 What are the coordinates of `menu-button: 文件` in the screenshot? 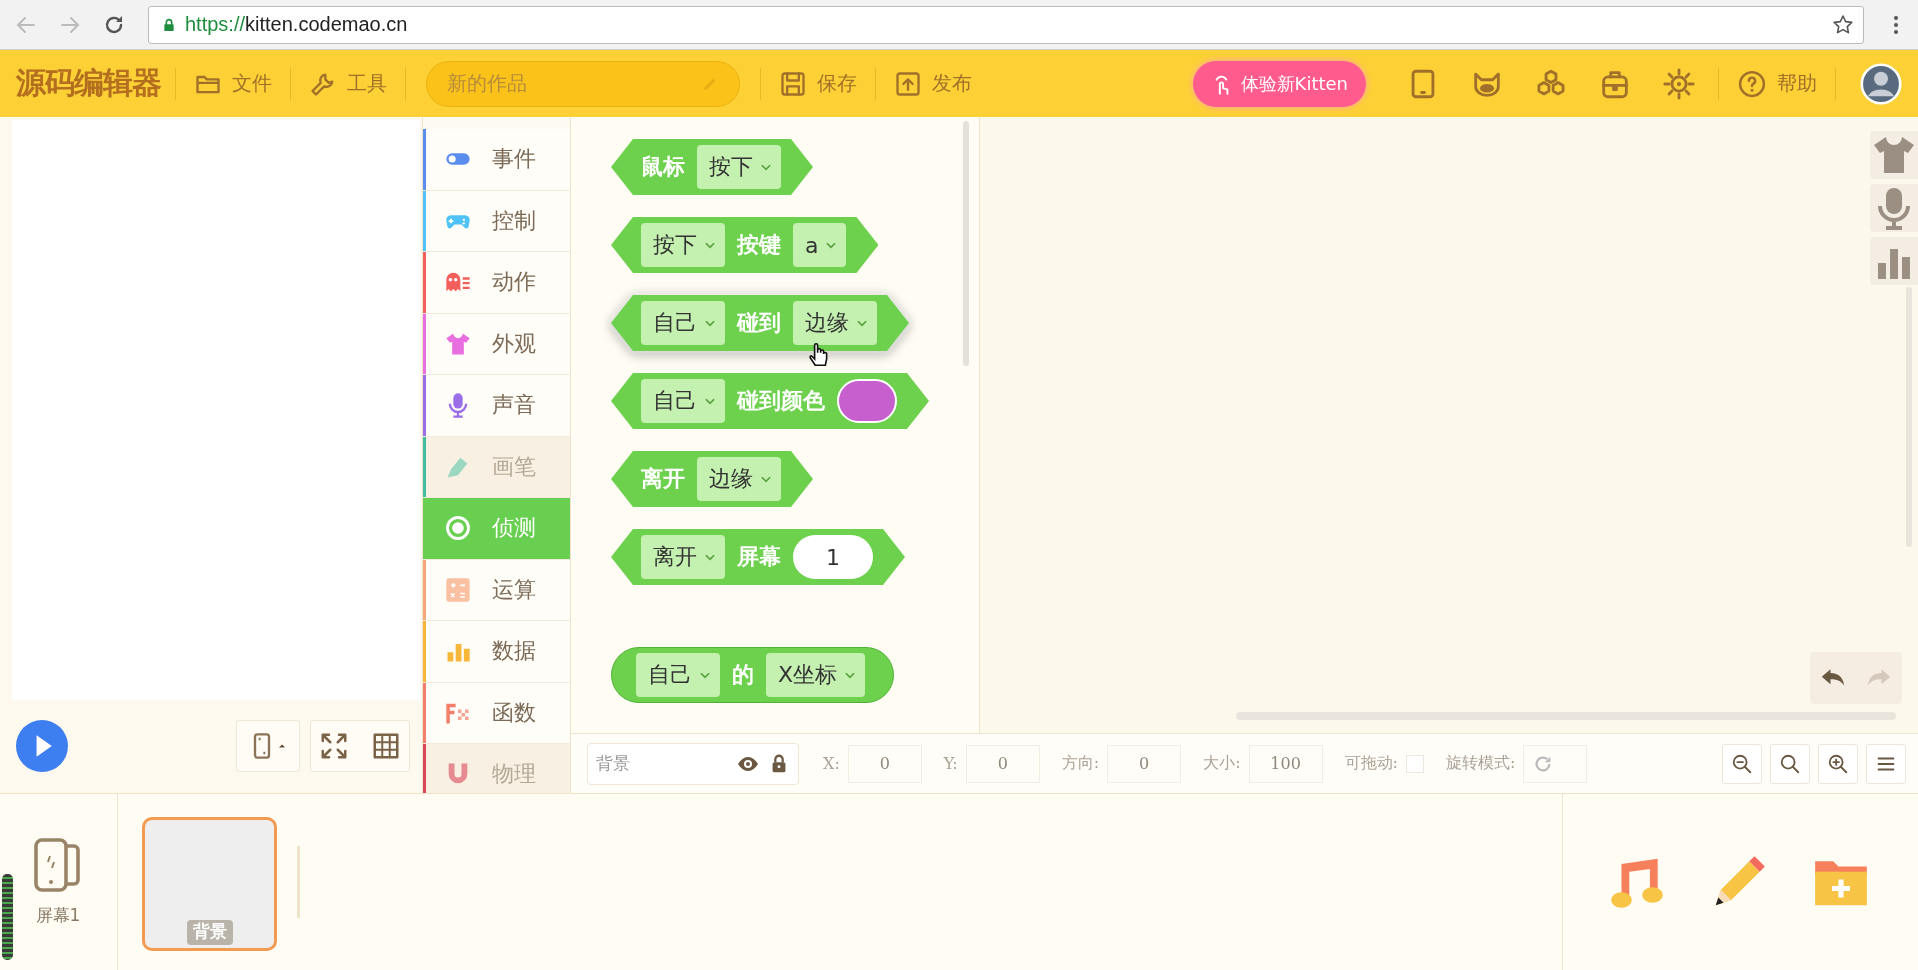 It's located at (233, 83).